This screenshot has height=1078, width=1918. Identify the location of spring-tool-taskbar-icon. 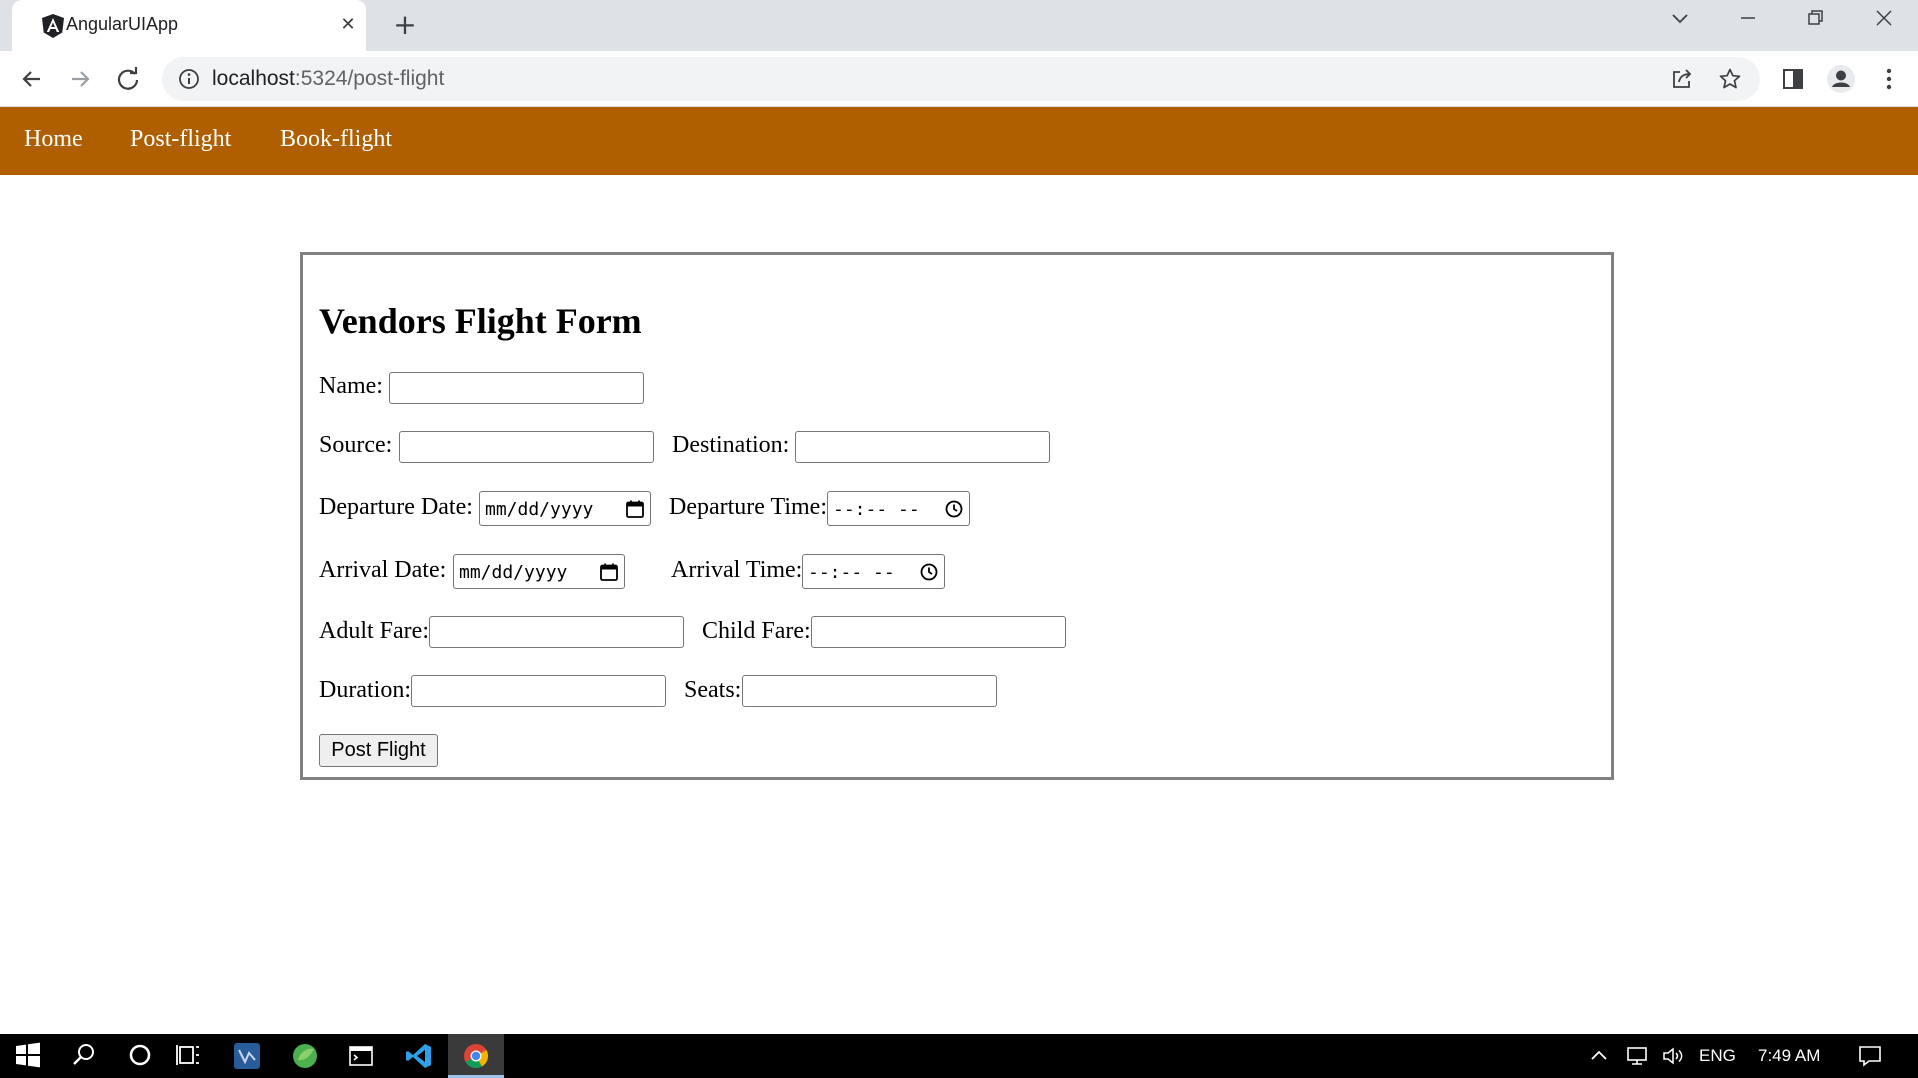
(305, 1056).